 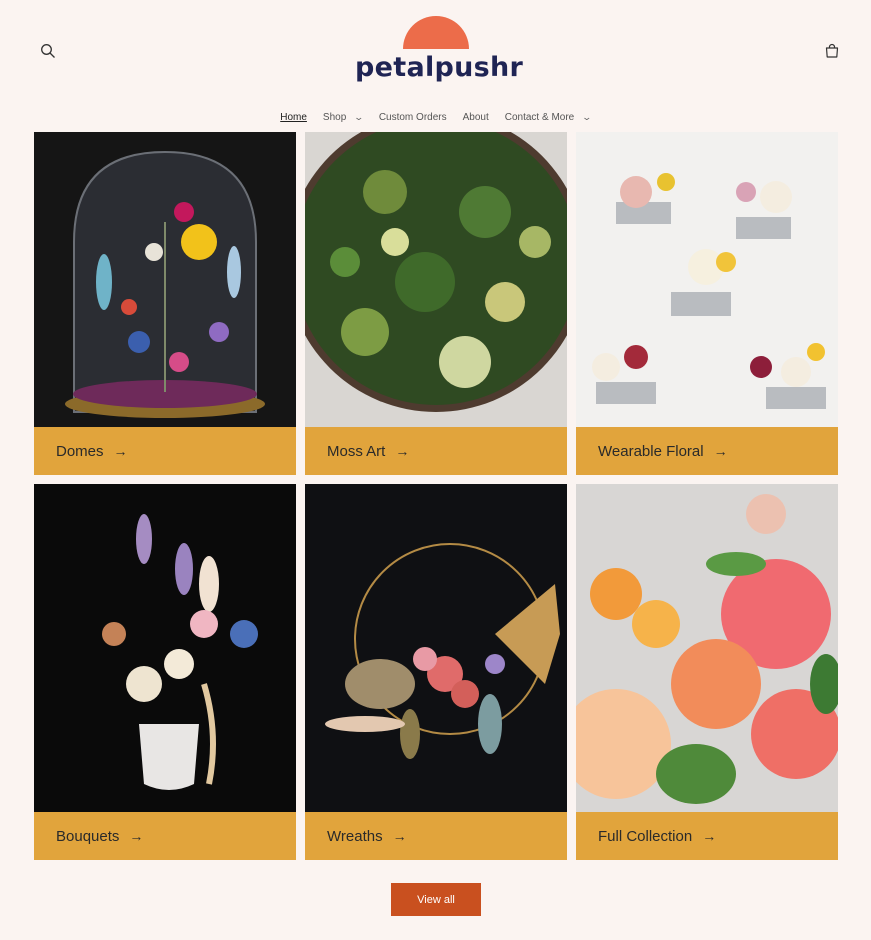 I want to click on nav-item-shop: Shop ⌄, so click(x=343, y=117).